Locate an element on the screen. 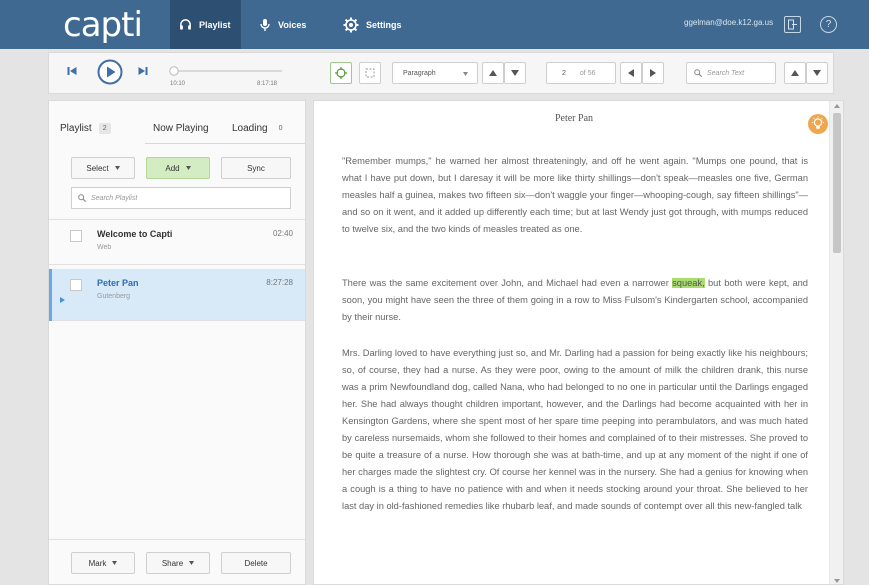  sync-button: Sync is located at coordinates (256, 168).